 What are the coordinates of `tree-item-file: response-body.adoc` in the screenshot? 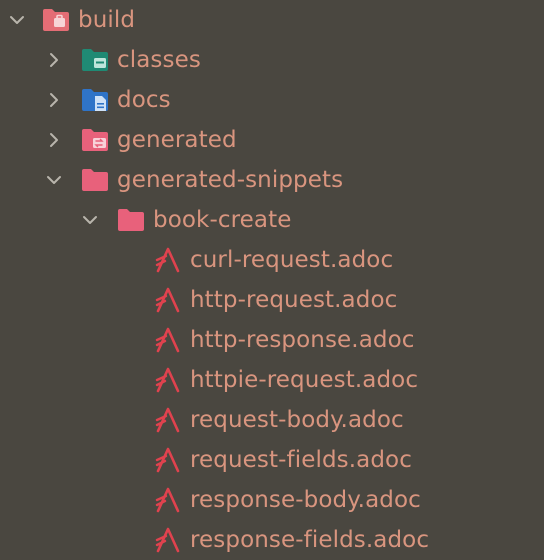 It's located at (287, 500).